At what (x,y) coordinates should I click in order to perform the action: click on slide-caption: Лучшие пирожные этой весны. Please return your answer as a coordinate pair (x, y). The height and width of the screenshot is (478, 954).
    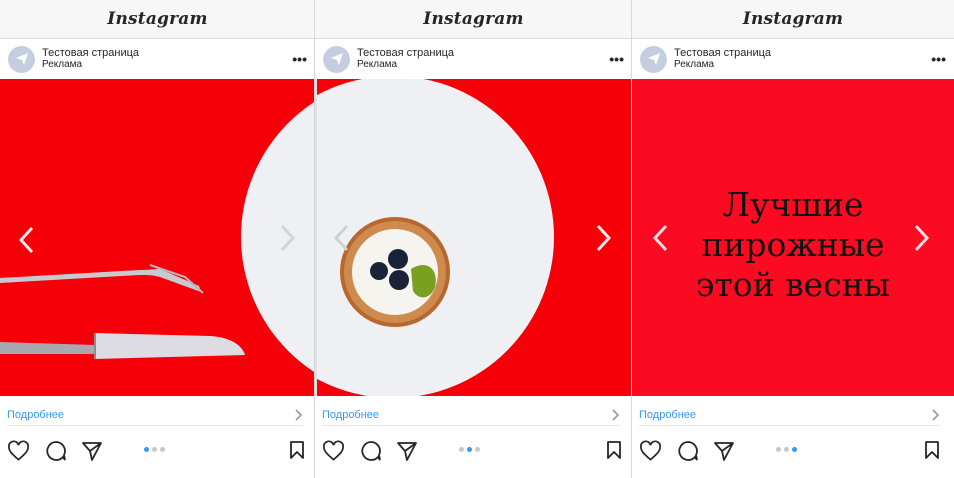
    Looking at the image, I should click on (793, 245).